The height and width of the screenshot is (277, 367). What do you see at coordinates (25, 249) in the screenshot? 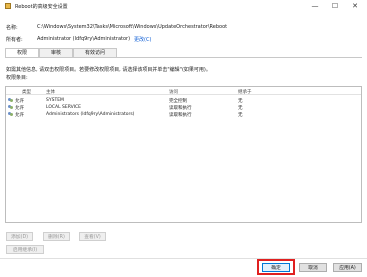
I see `enable-inheritance-button: 启用继承(I)` at bounding box center [25, 249].